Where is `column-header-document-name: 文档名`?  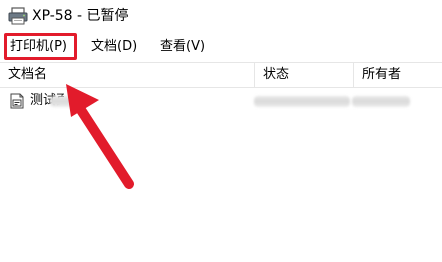 column-header-document-name: 文档名 is located at coordinates (129, 75).